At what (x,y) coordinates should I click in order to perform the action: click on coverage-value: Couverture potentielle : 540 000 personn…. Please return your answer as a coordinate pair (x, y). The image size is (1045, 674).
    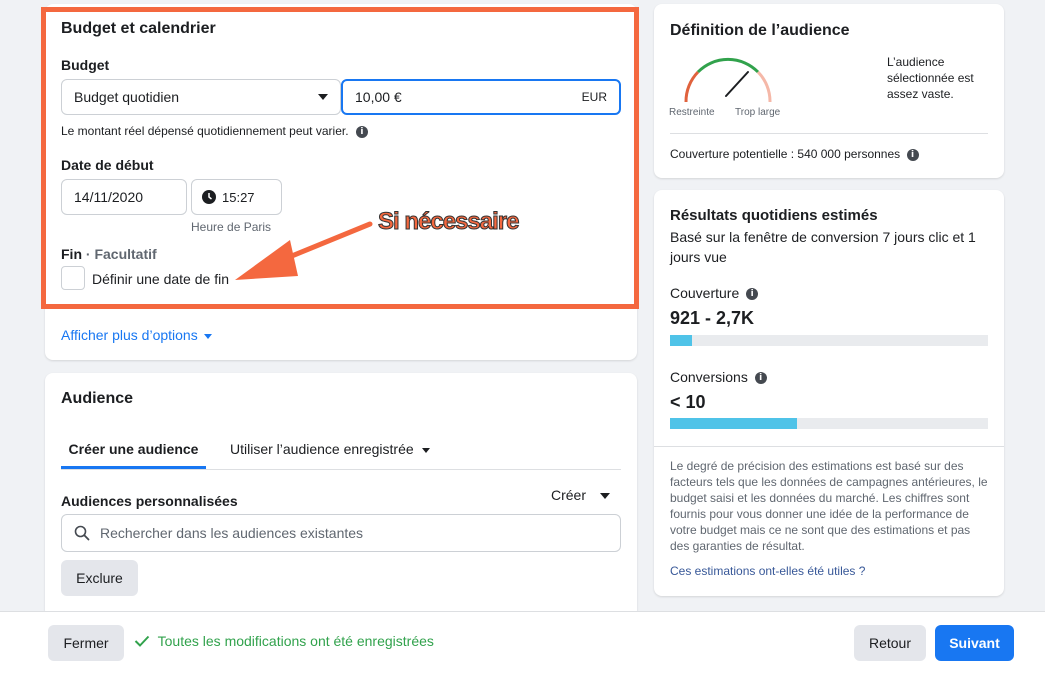
    Looking at the image, I should click on (785, 154).